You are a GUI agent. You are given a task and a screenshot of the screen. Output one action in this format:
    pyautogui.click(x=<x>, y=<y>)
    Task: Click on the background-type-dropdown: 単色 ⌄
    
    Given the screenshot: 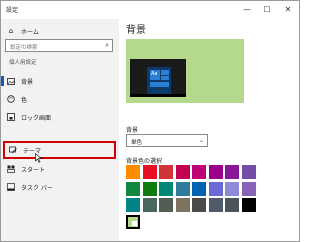 What is the action you would take?
    pyautogui.click(x=167, y=140)
    